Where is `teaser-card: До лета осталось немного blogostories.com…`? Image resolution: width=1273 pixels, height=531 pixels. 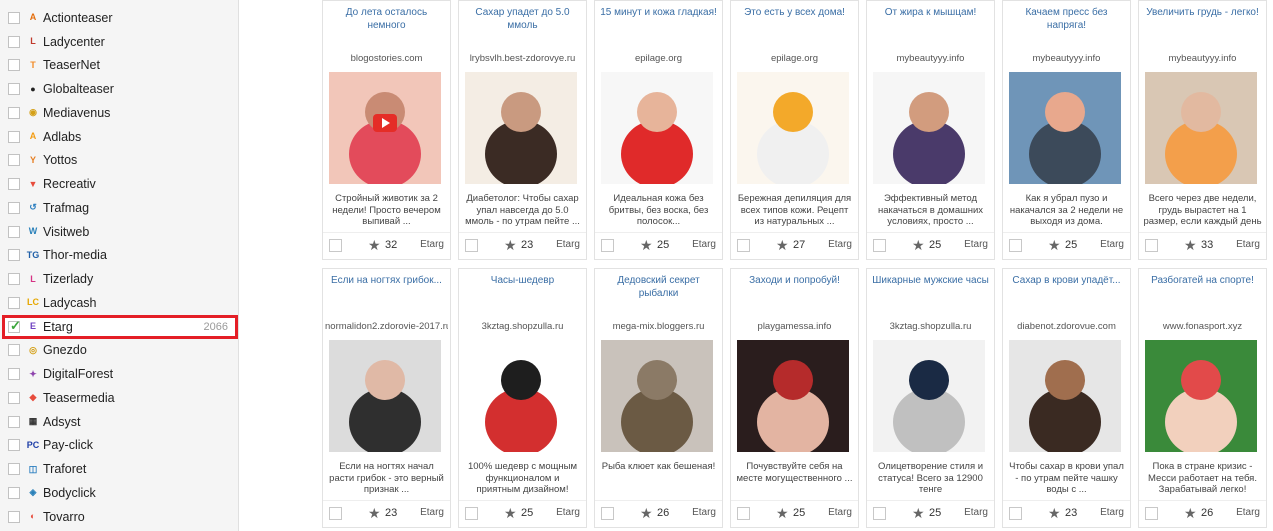 teaser-card: До лета осталось немного blogostories.com… is located at coordinates (386, 130).